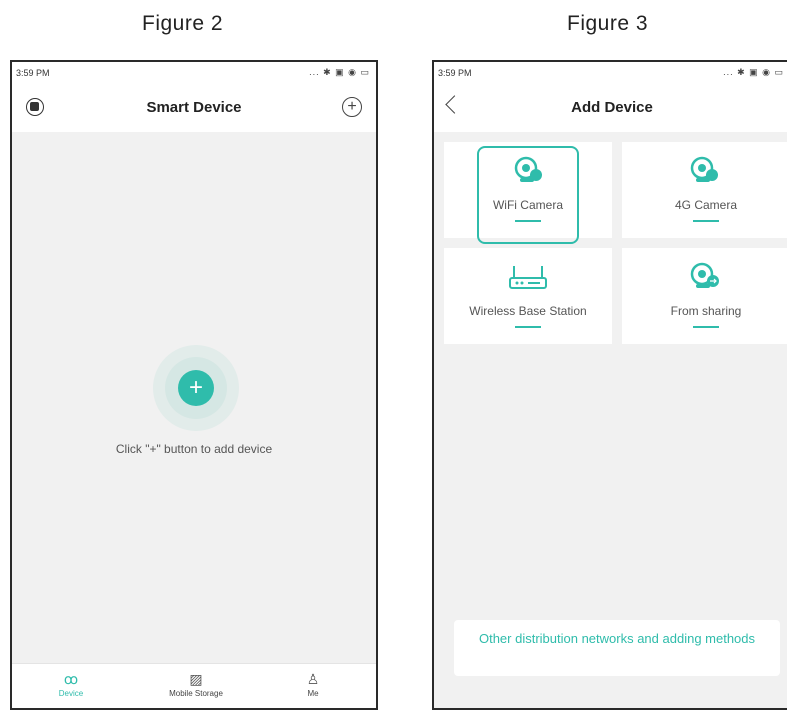 The height and width of the screenshot is (710, 787). Describe the element at coordinates (704, 169) in the screenshot. I see `4g-camera-icon` at that location.